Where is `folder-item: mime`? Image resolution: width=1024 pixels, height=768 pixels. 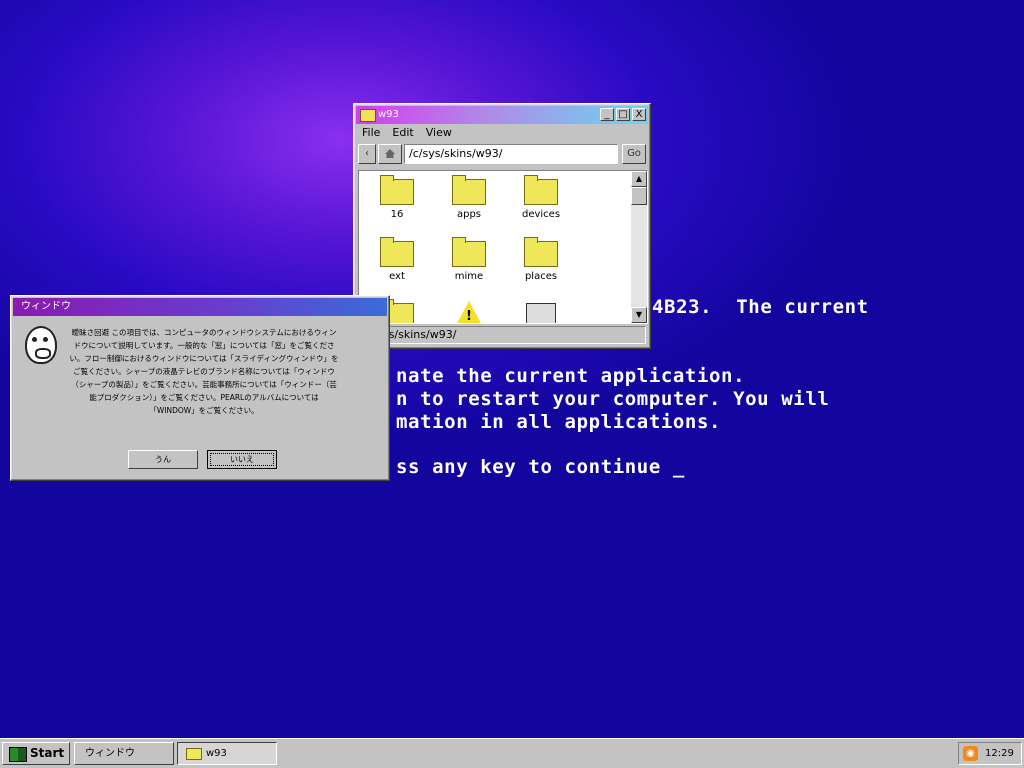
folder-item: mime is located at coordinates (469, 257).